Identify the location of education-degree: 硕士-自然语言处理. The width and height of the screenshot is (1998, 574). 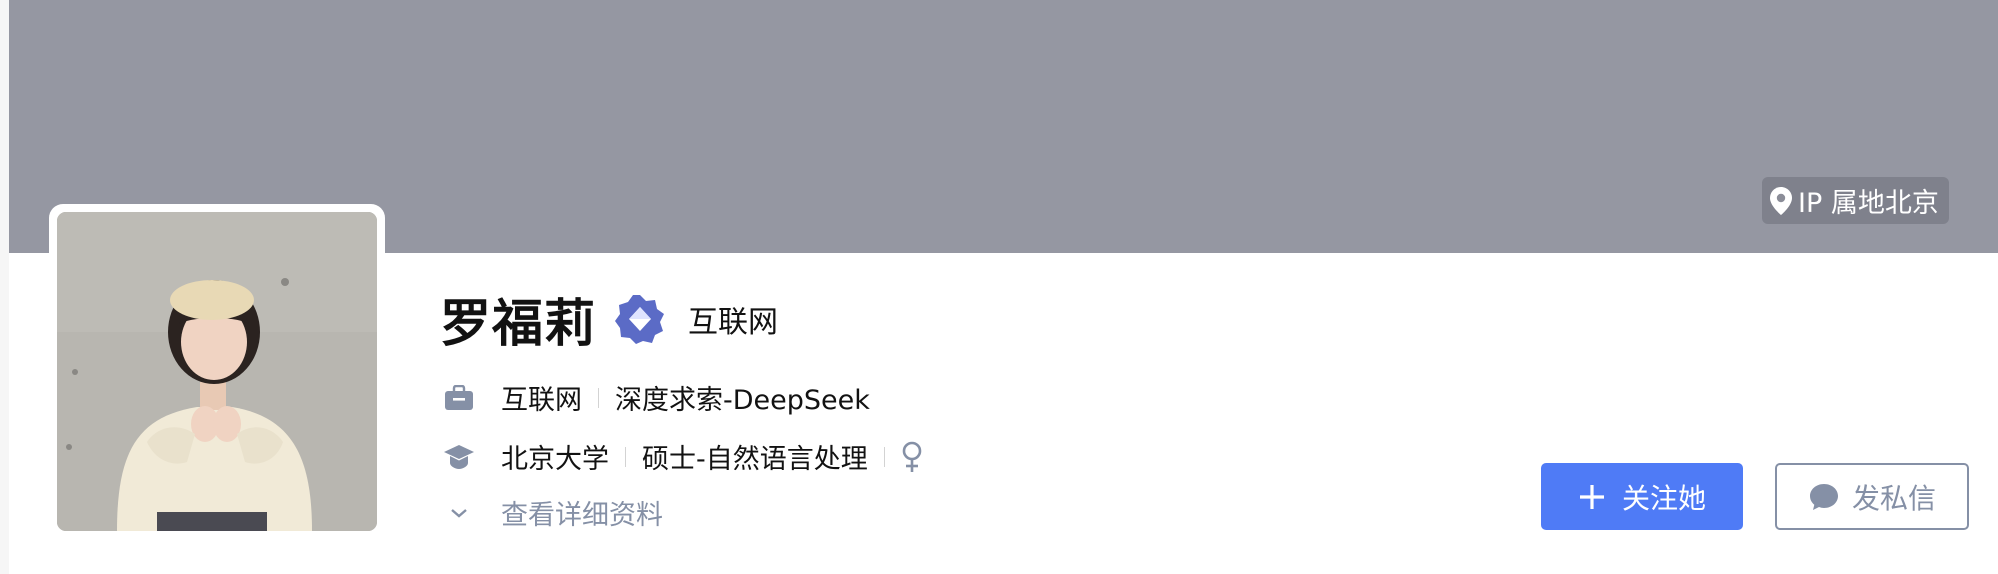
(755, 459).